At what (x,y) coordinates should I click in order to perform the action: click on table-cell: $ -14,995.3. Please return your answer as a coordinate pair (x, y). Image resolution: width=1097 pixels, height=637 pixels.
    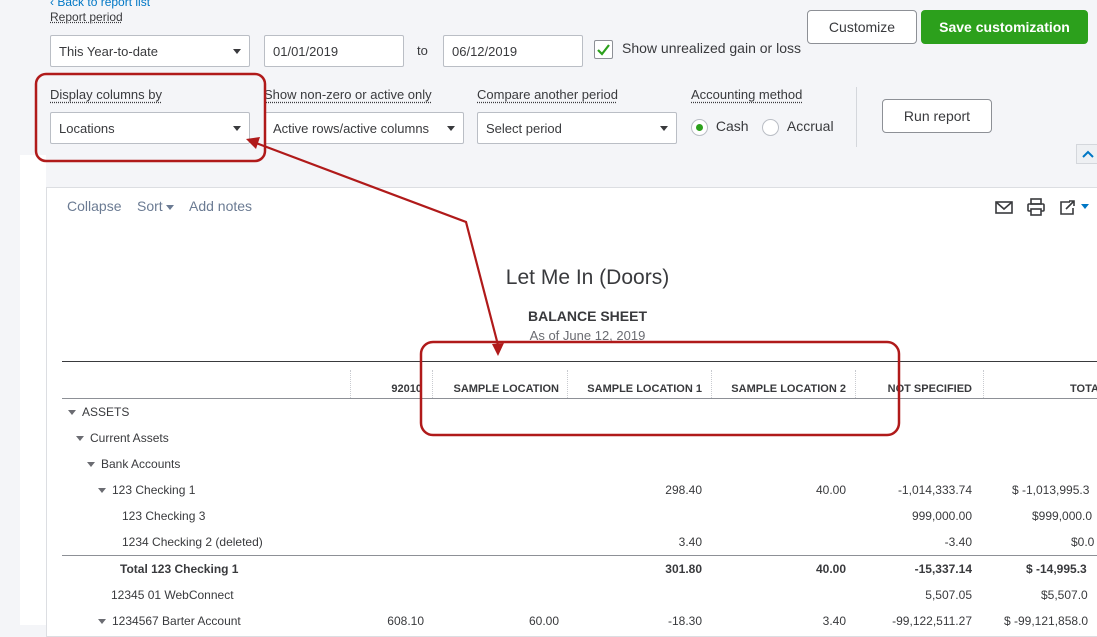
    Looking at the image, I should click on (1043, 569).